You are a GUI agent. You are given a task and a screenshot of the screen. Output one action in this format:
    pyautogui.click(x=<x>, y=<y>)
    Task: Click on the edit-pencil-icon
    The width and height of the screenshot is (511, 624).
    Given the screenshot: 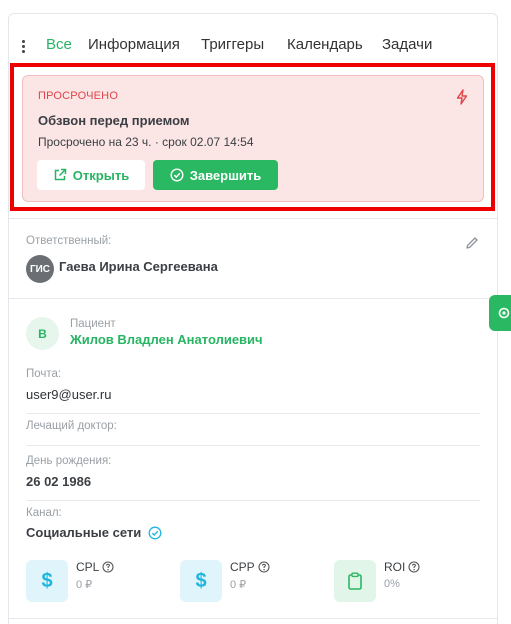 What is the action you would take?
    pyautogui.click(x=472, y=243)
    